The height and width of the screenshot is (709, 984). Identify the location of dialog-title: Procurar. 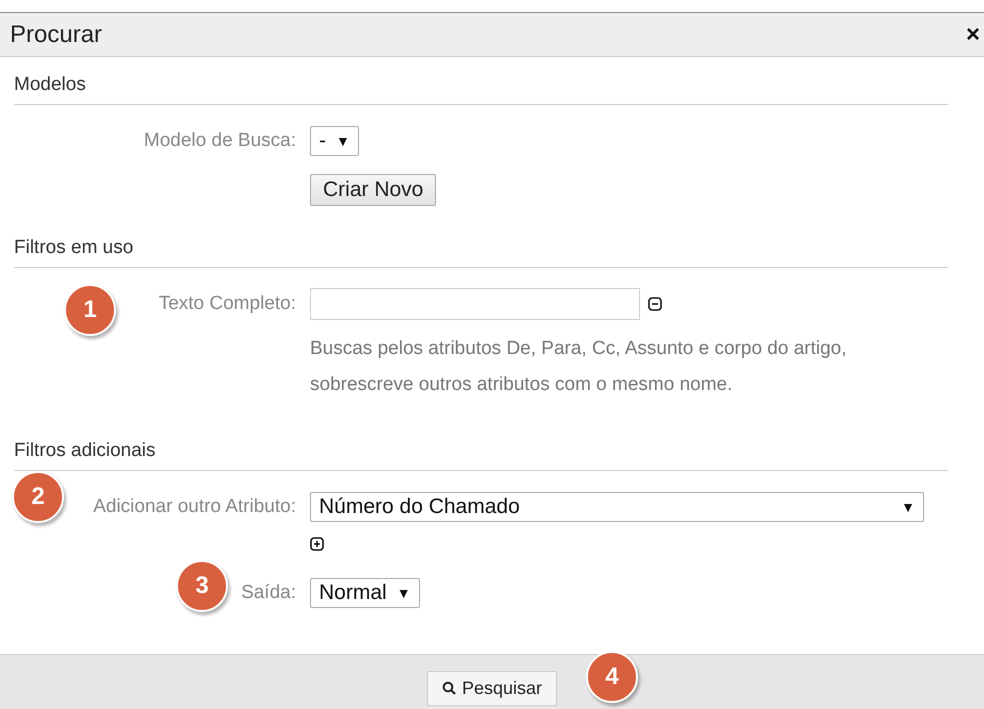
(56, 34).